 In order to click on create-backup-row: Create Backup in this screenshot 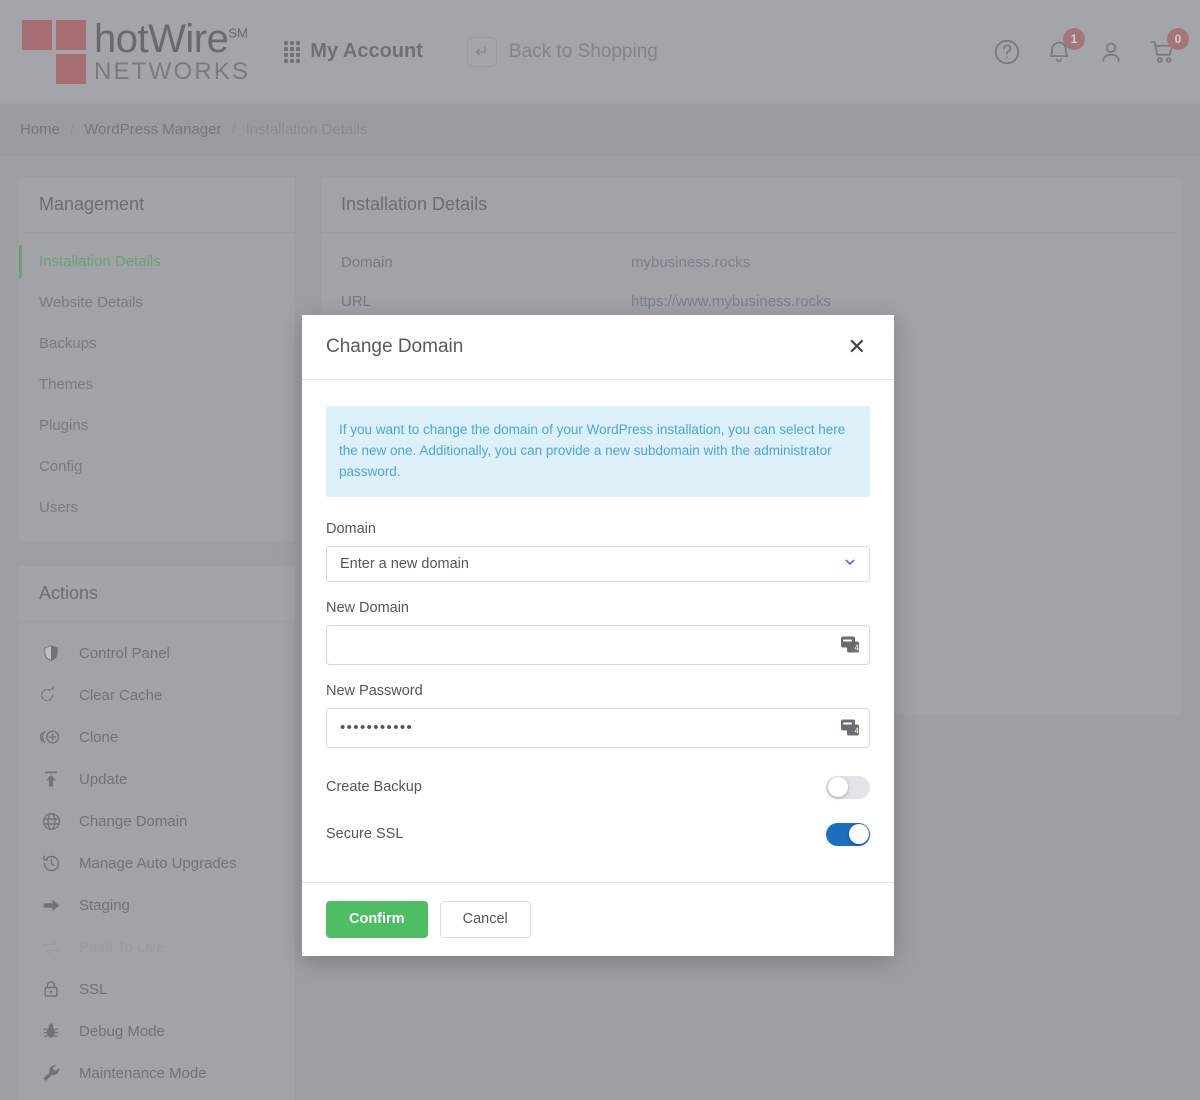, I will do `click(598, 787)`.